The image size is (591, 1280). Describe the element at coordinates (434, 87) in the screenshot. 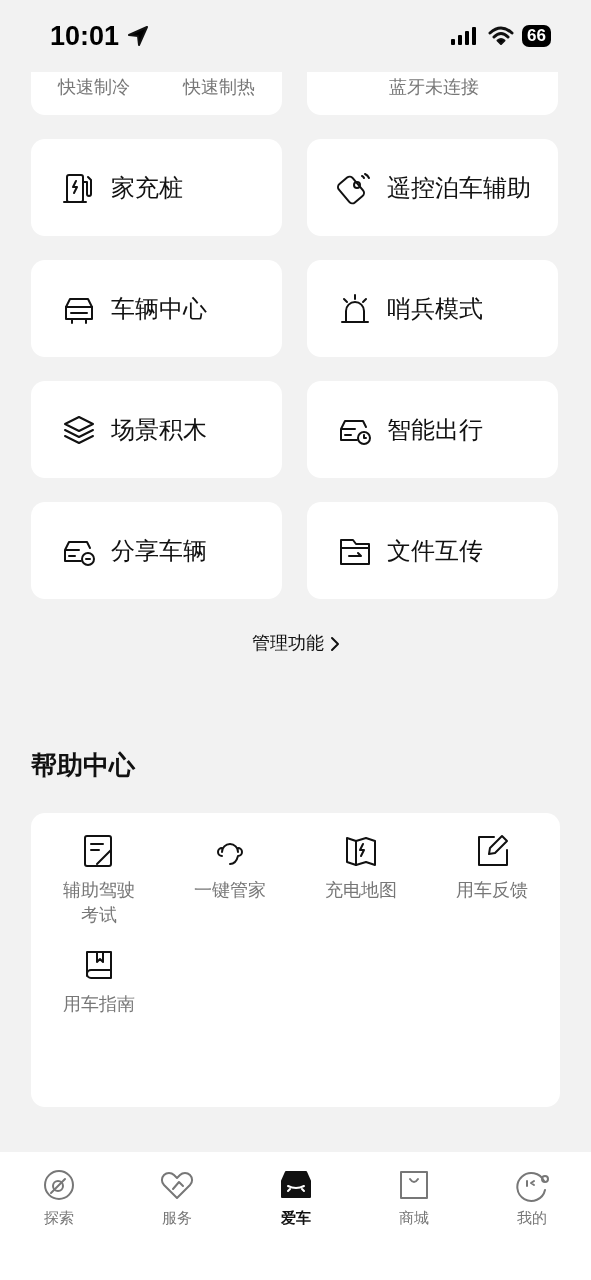

I see `bluetooth-status: 蓝牙未连接` at that location.